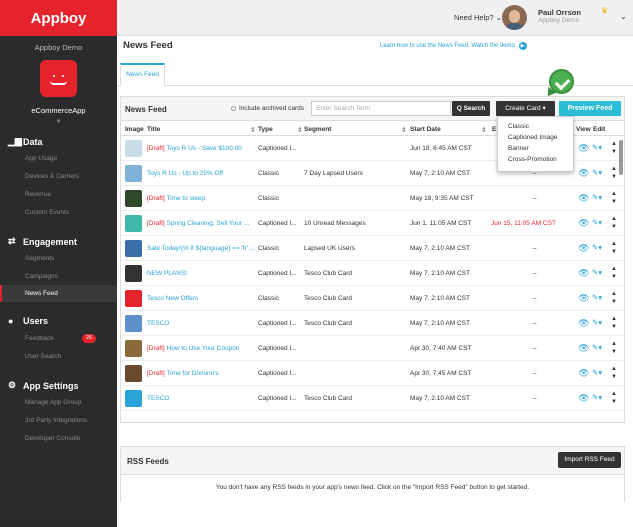  What do you see at coordinates (535, 137) in the screenshot?
I see `menu-item-captioned-image: Captioned Image` at bounding box center [535, 137].